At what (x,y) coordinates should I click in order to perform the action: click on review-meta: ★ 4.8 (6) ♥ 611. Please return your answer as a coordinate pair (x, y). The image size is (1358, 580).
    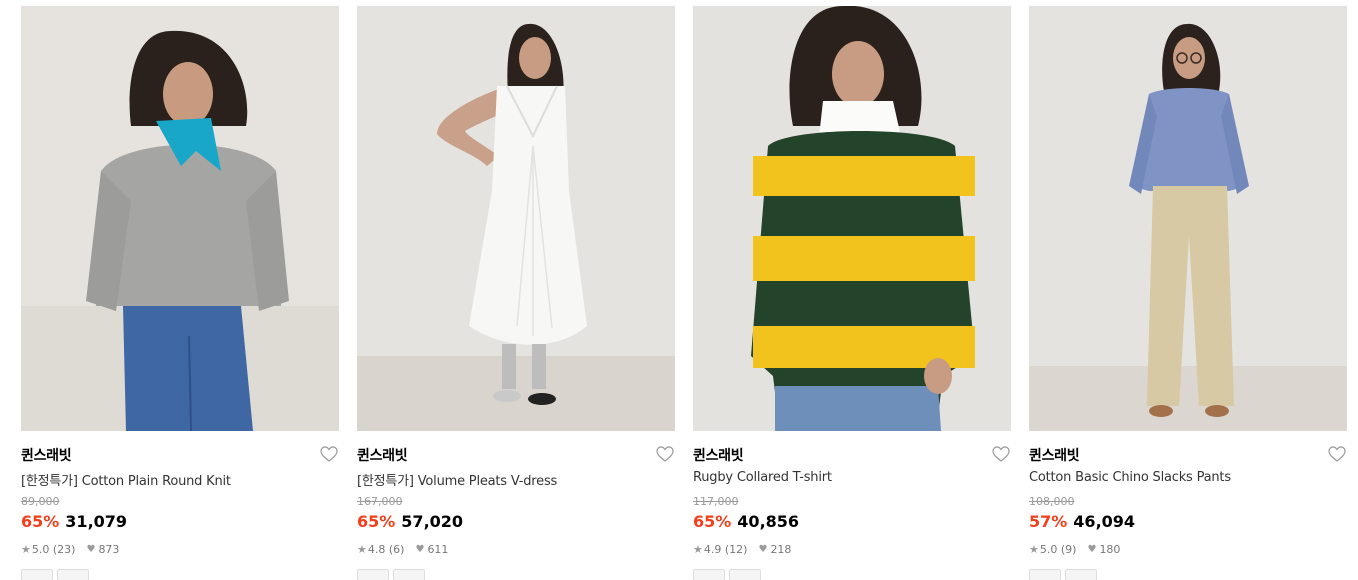
    Looking at the image, I should click on (402, 549).